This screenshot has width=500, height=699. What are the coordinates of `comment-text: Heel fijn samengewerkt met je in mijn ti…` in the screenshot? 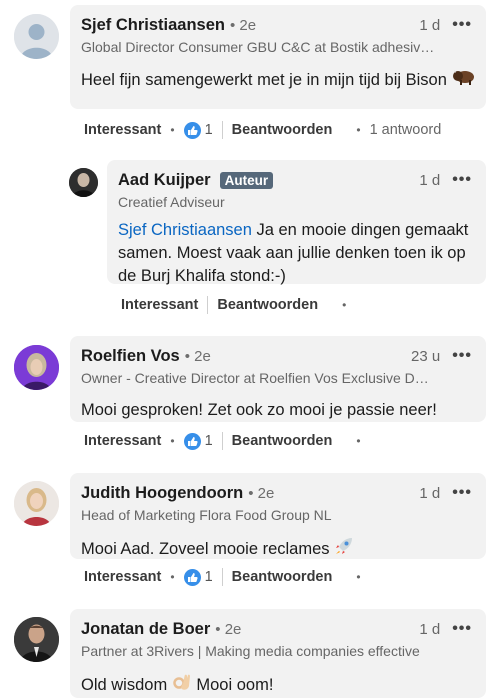 It's located at (278, 80).